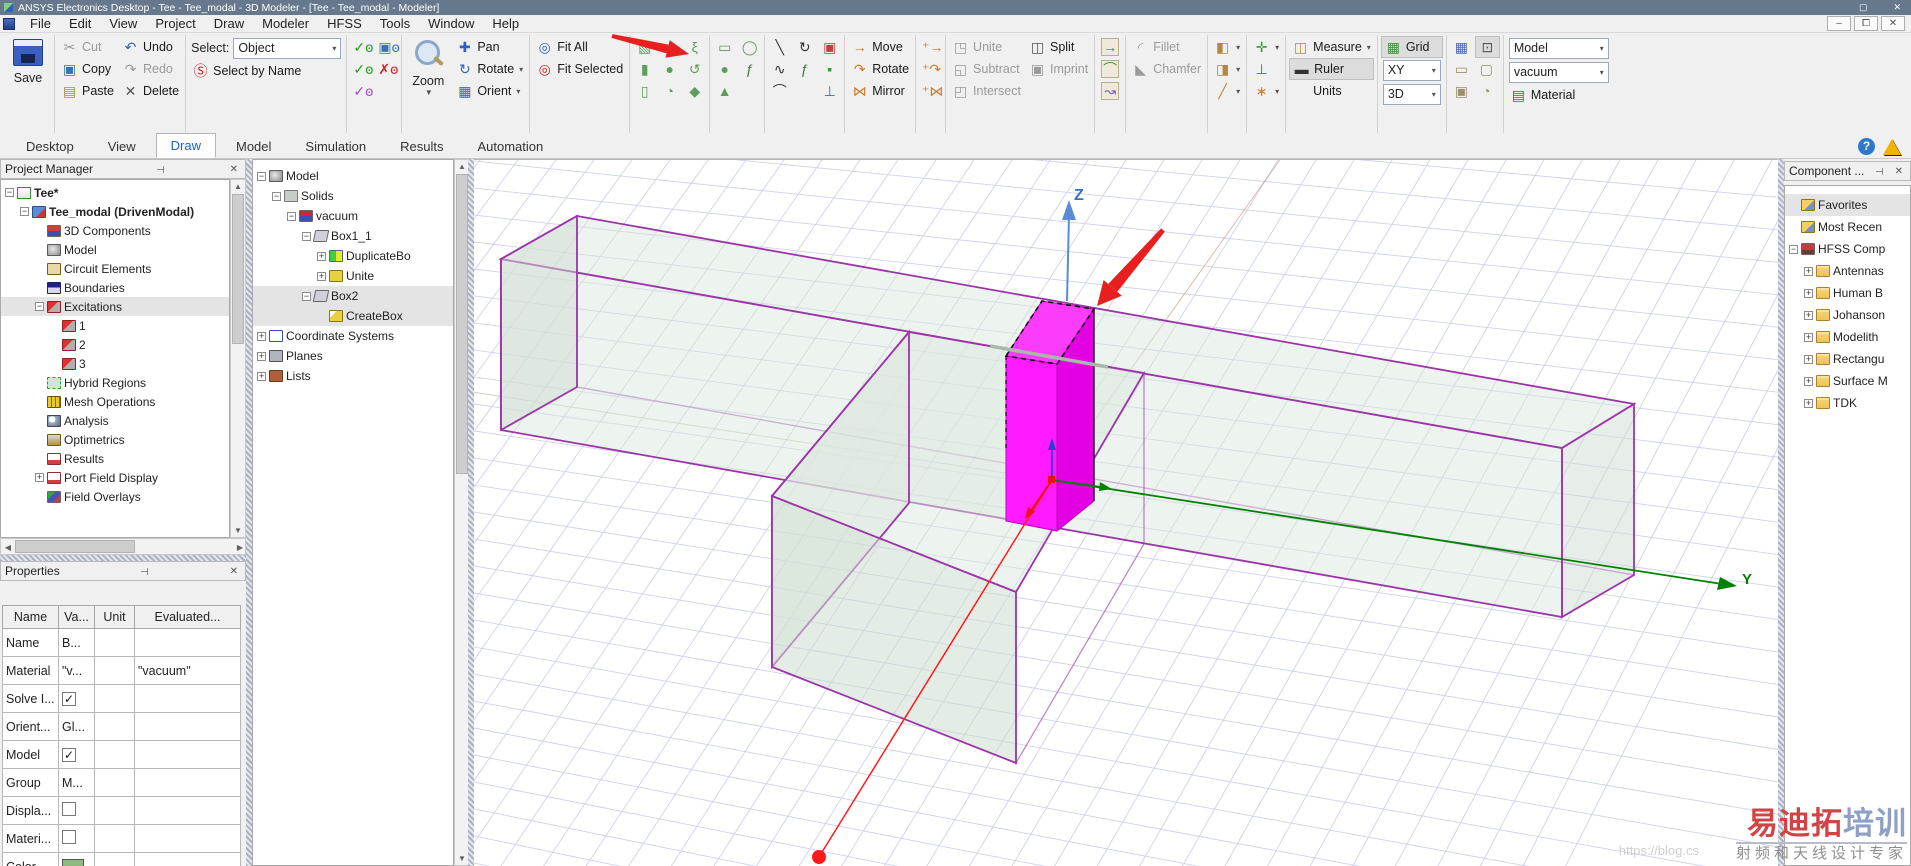 The width and height of the screenshot is (1911, 866). Describe the element at coordinates (115, 401) in the screenshot. I see `tree-item-mesh-operations: Mesh Operations` at that location.